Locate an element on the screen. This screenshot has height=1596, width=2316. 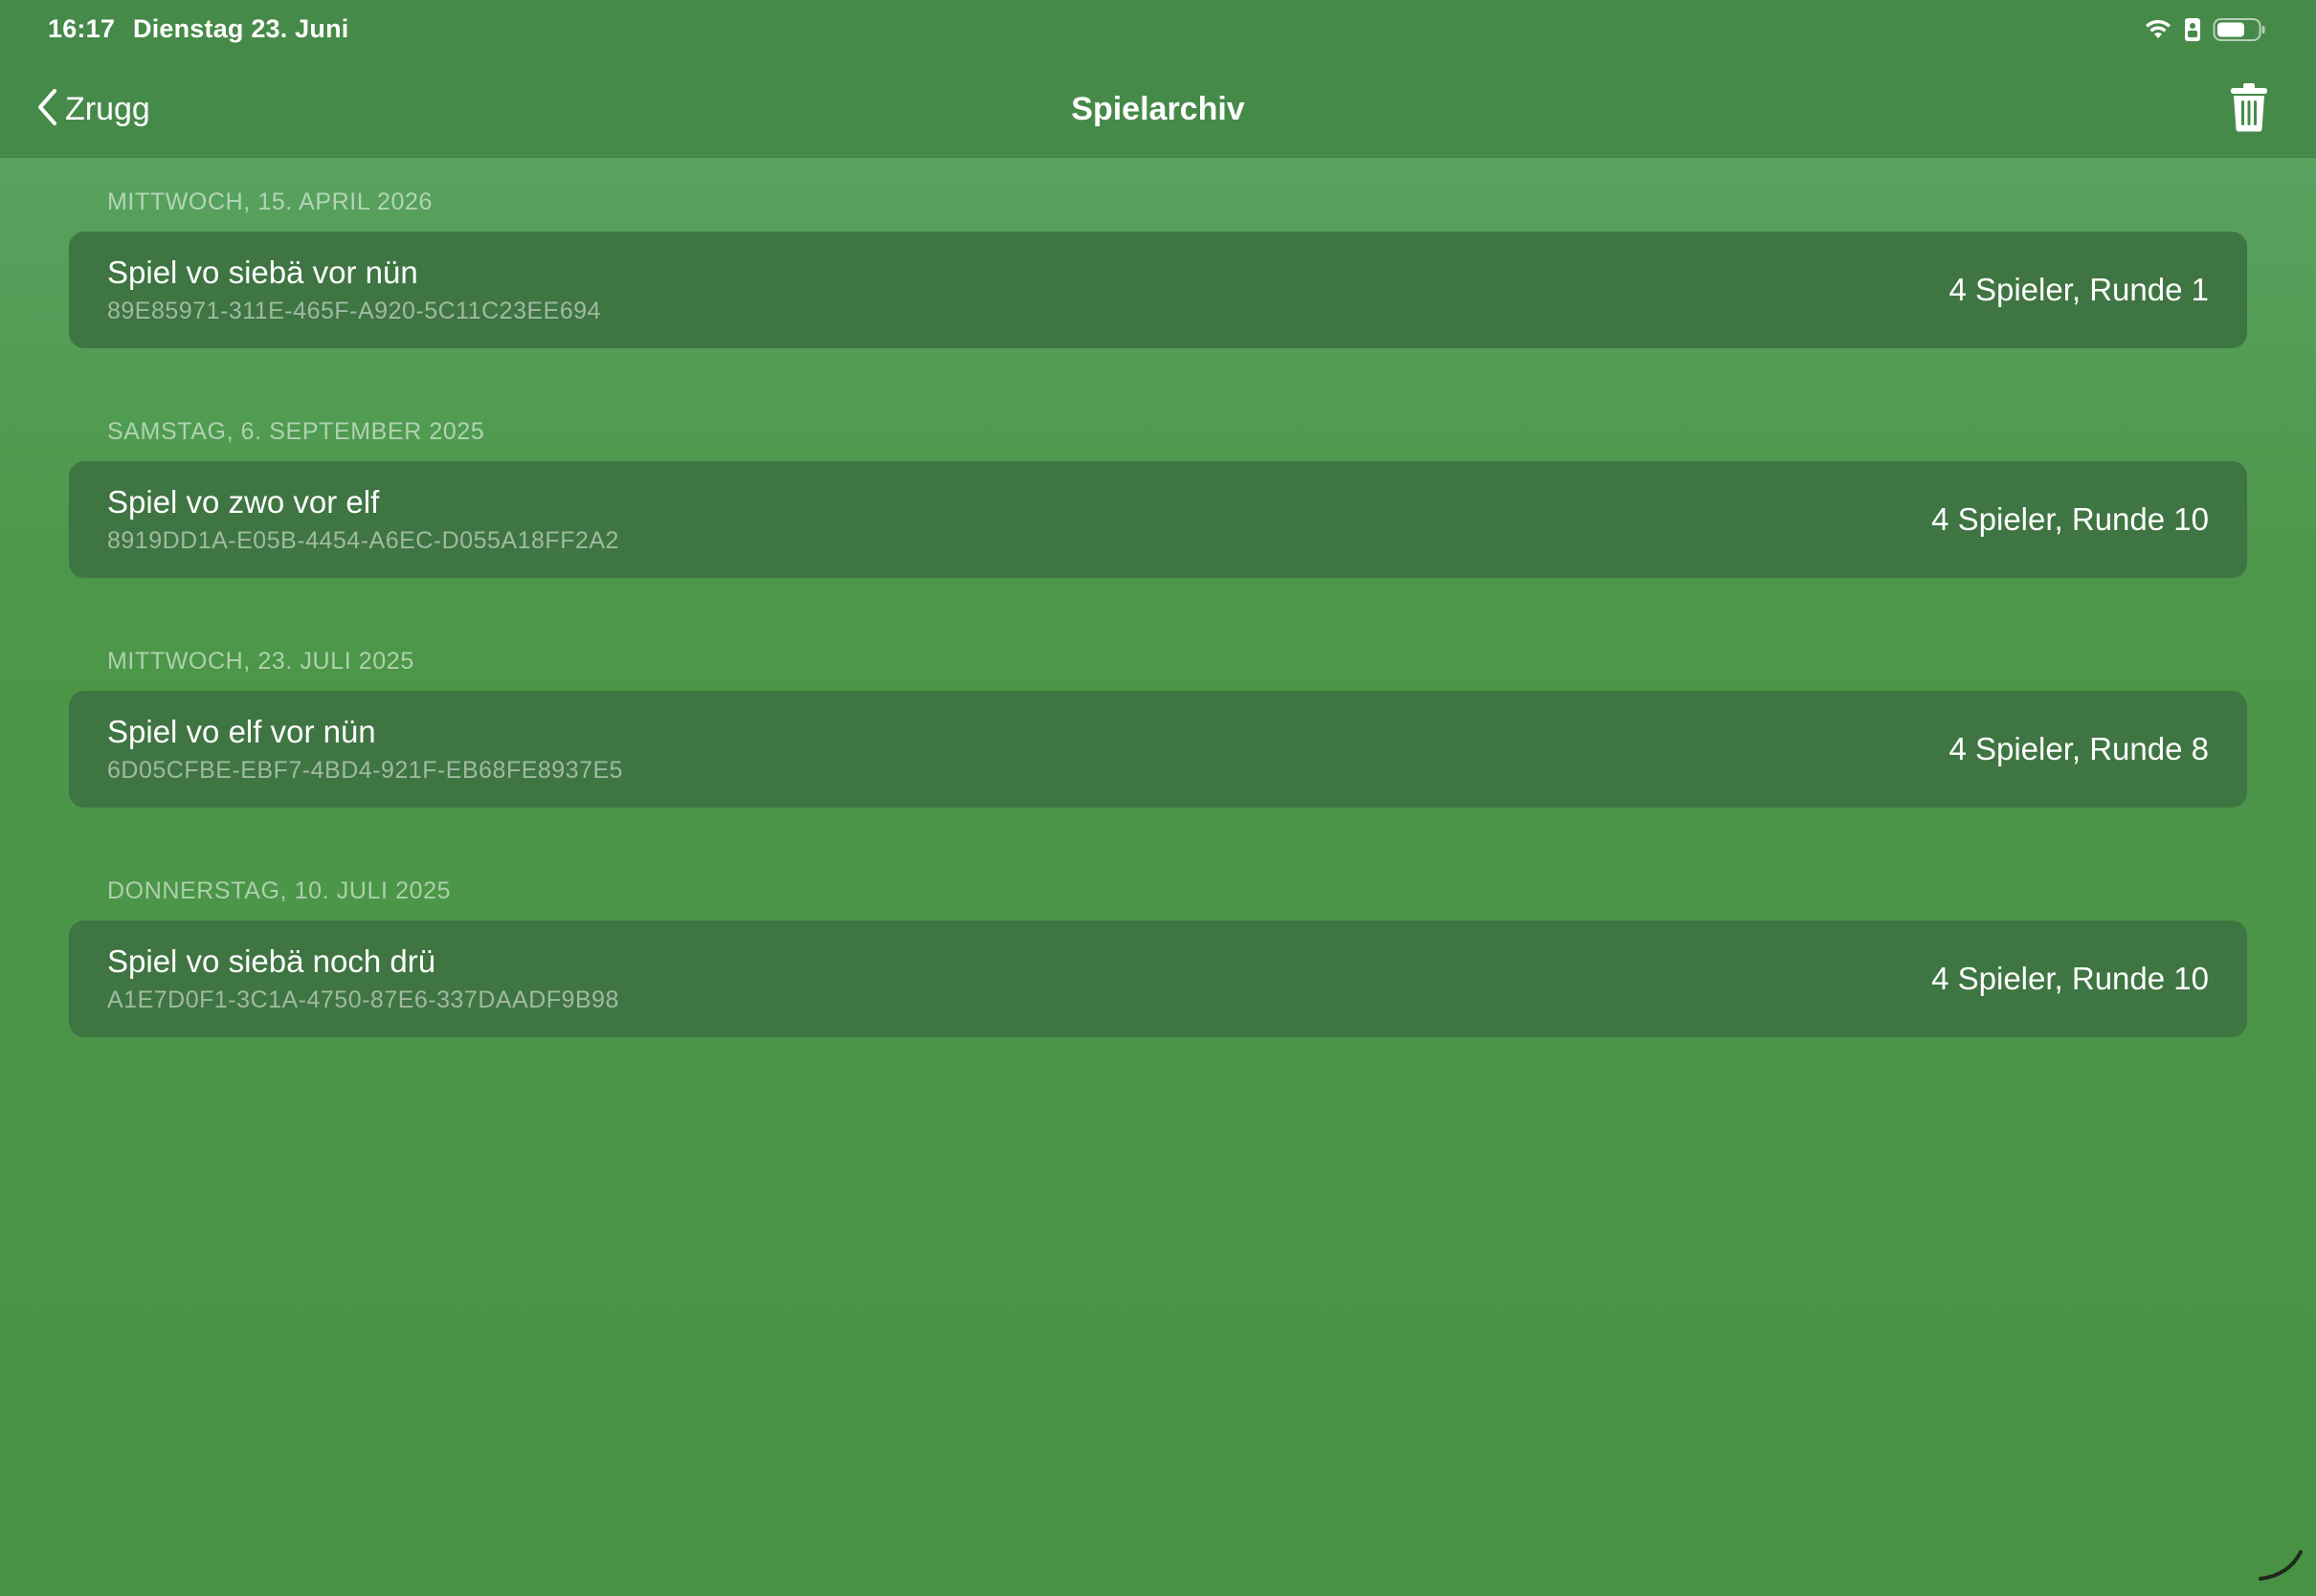
game-id: 6D05CFBE-EBF7-4BD4-921F-EB68FE8937E5 is located at coordinates (365, 771).